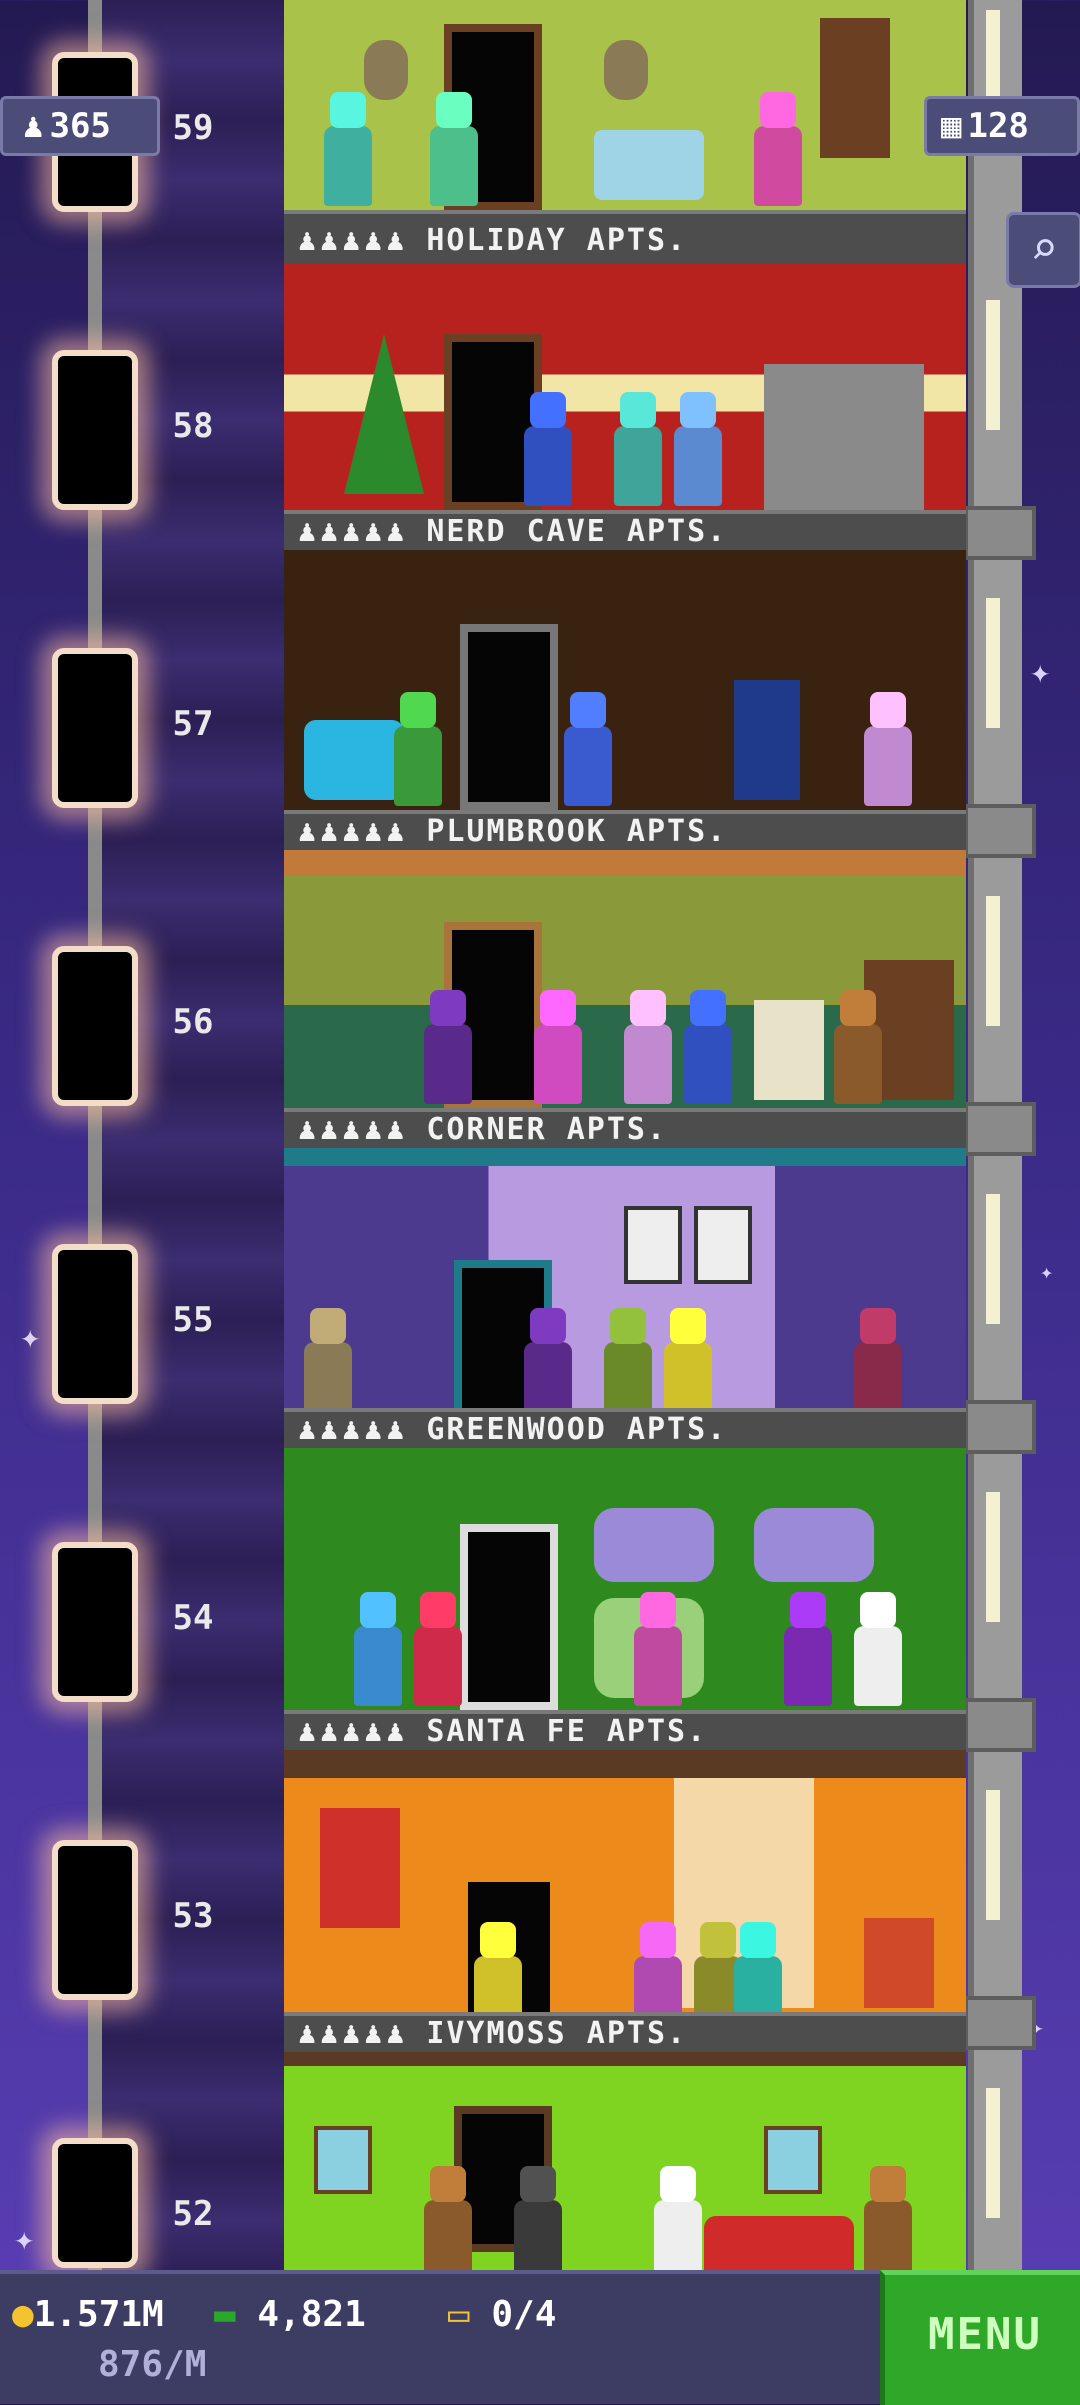 The width and height of the screenshot is (1080, 2405). Describe the element at coordinates (577, 1429) in the screenshot. I see `floor-name: GREENWOOD APTS.` at that location.